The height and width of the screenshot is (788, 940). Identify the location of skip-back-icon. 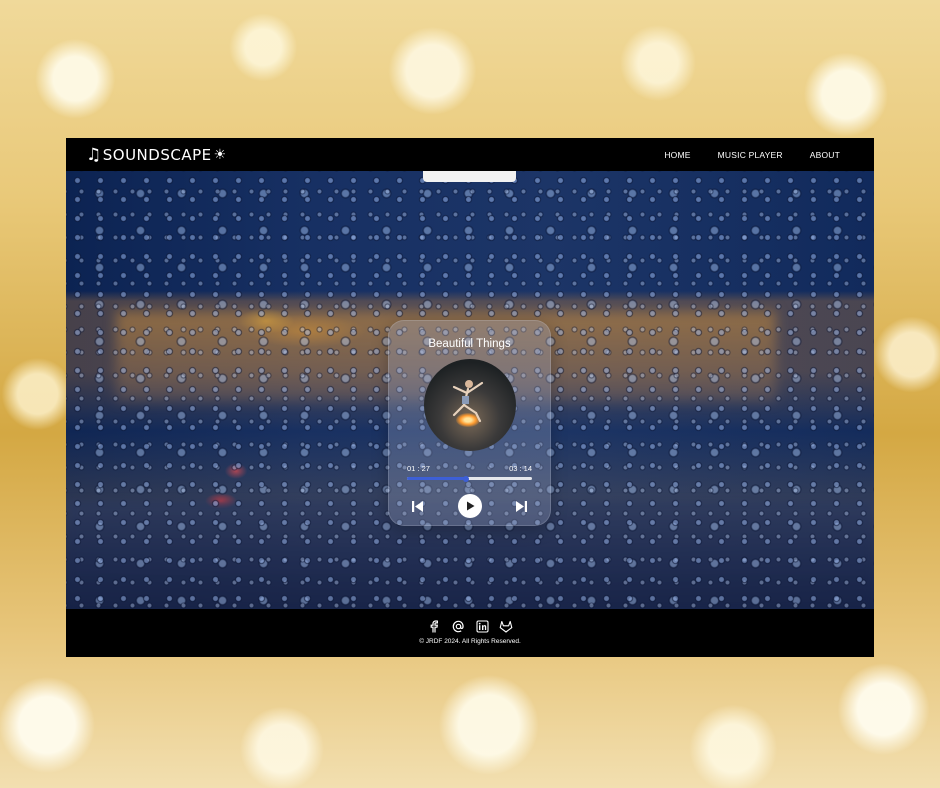
(417, 506).